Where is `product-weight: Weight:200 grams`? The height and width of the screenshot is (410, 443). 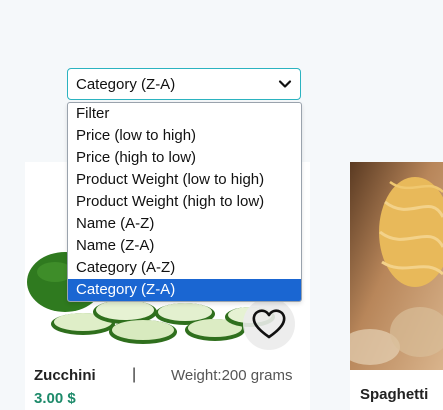 product-weight: Weight:200 grams is located at coordinates (232, 375).